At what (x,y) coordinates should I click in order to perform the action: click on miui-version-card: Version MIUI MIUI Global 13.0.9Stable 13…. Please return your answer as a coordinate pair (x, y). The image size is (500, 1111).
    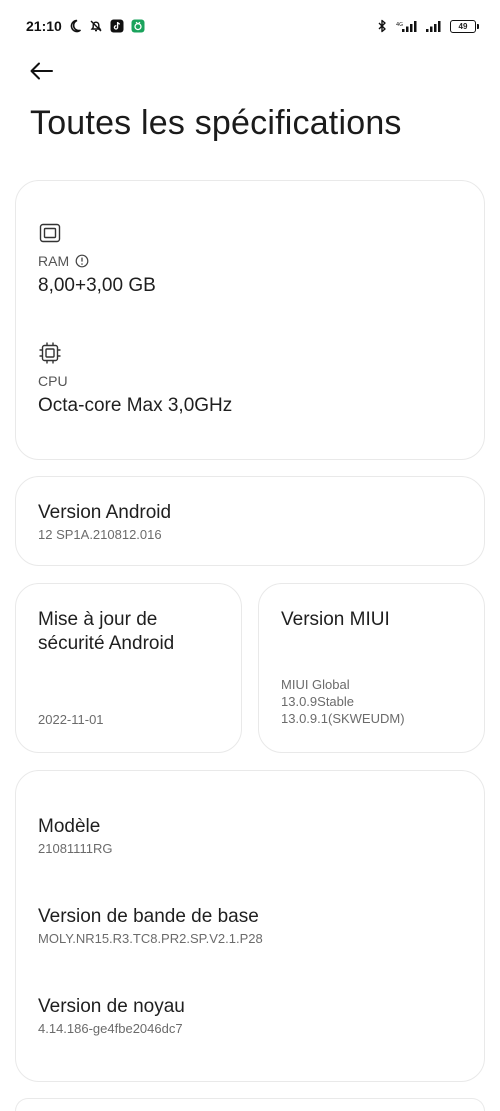
    Looking at the image, I should click on (371, 668).